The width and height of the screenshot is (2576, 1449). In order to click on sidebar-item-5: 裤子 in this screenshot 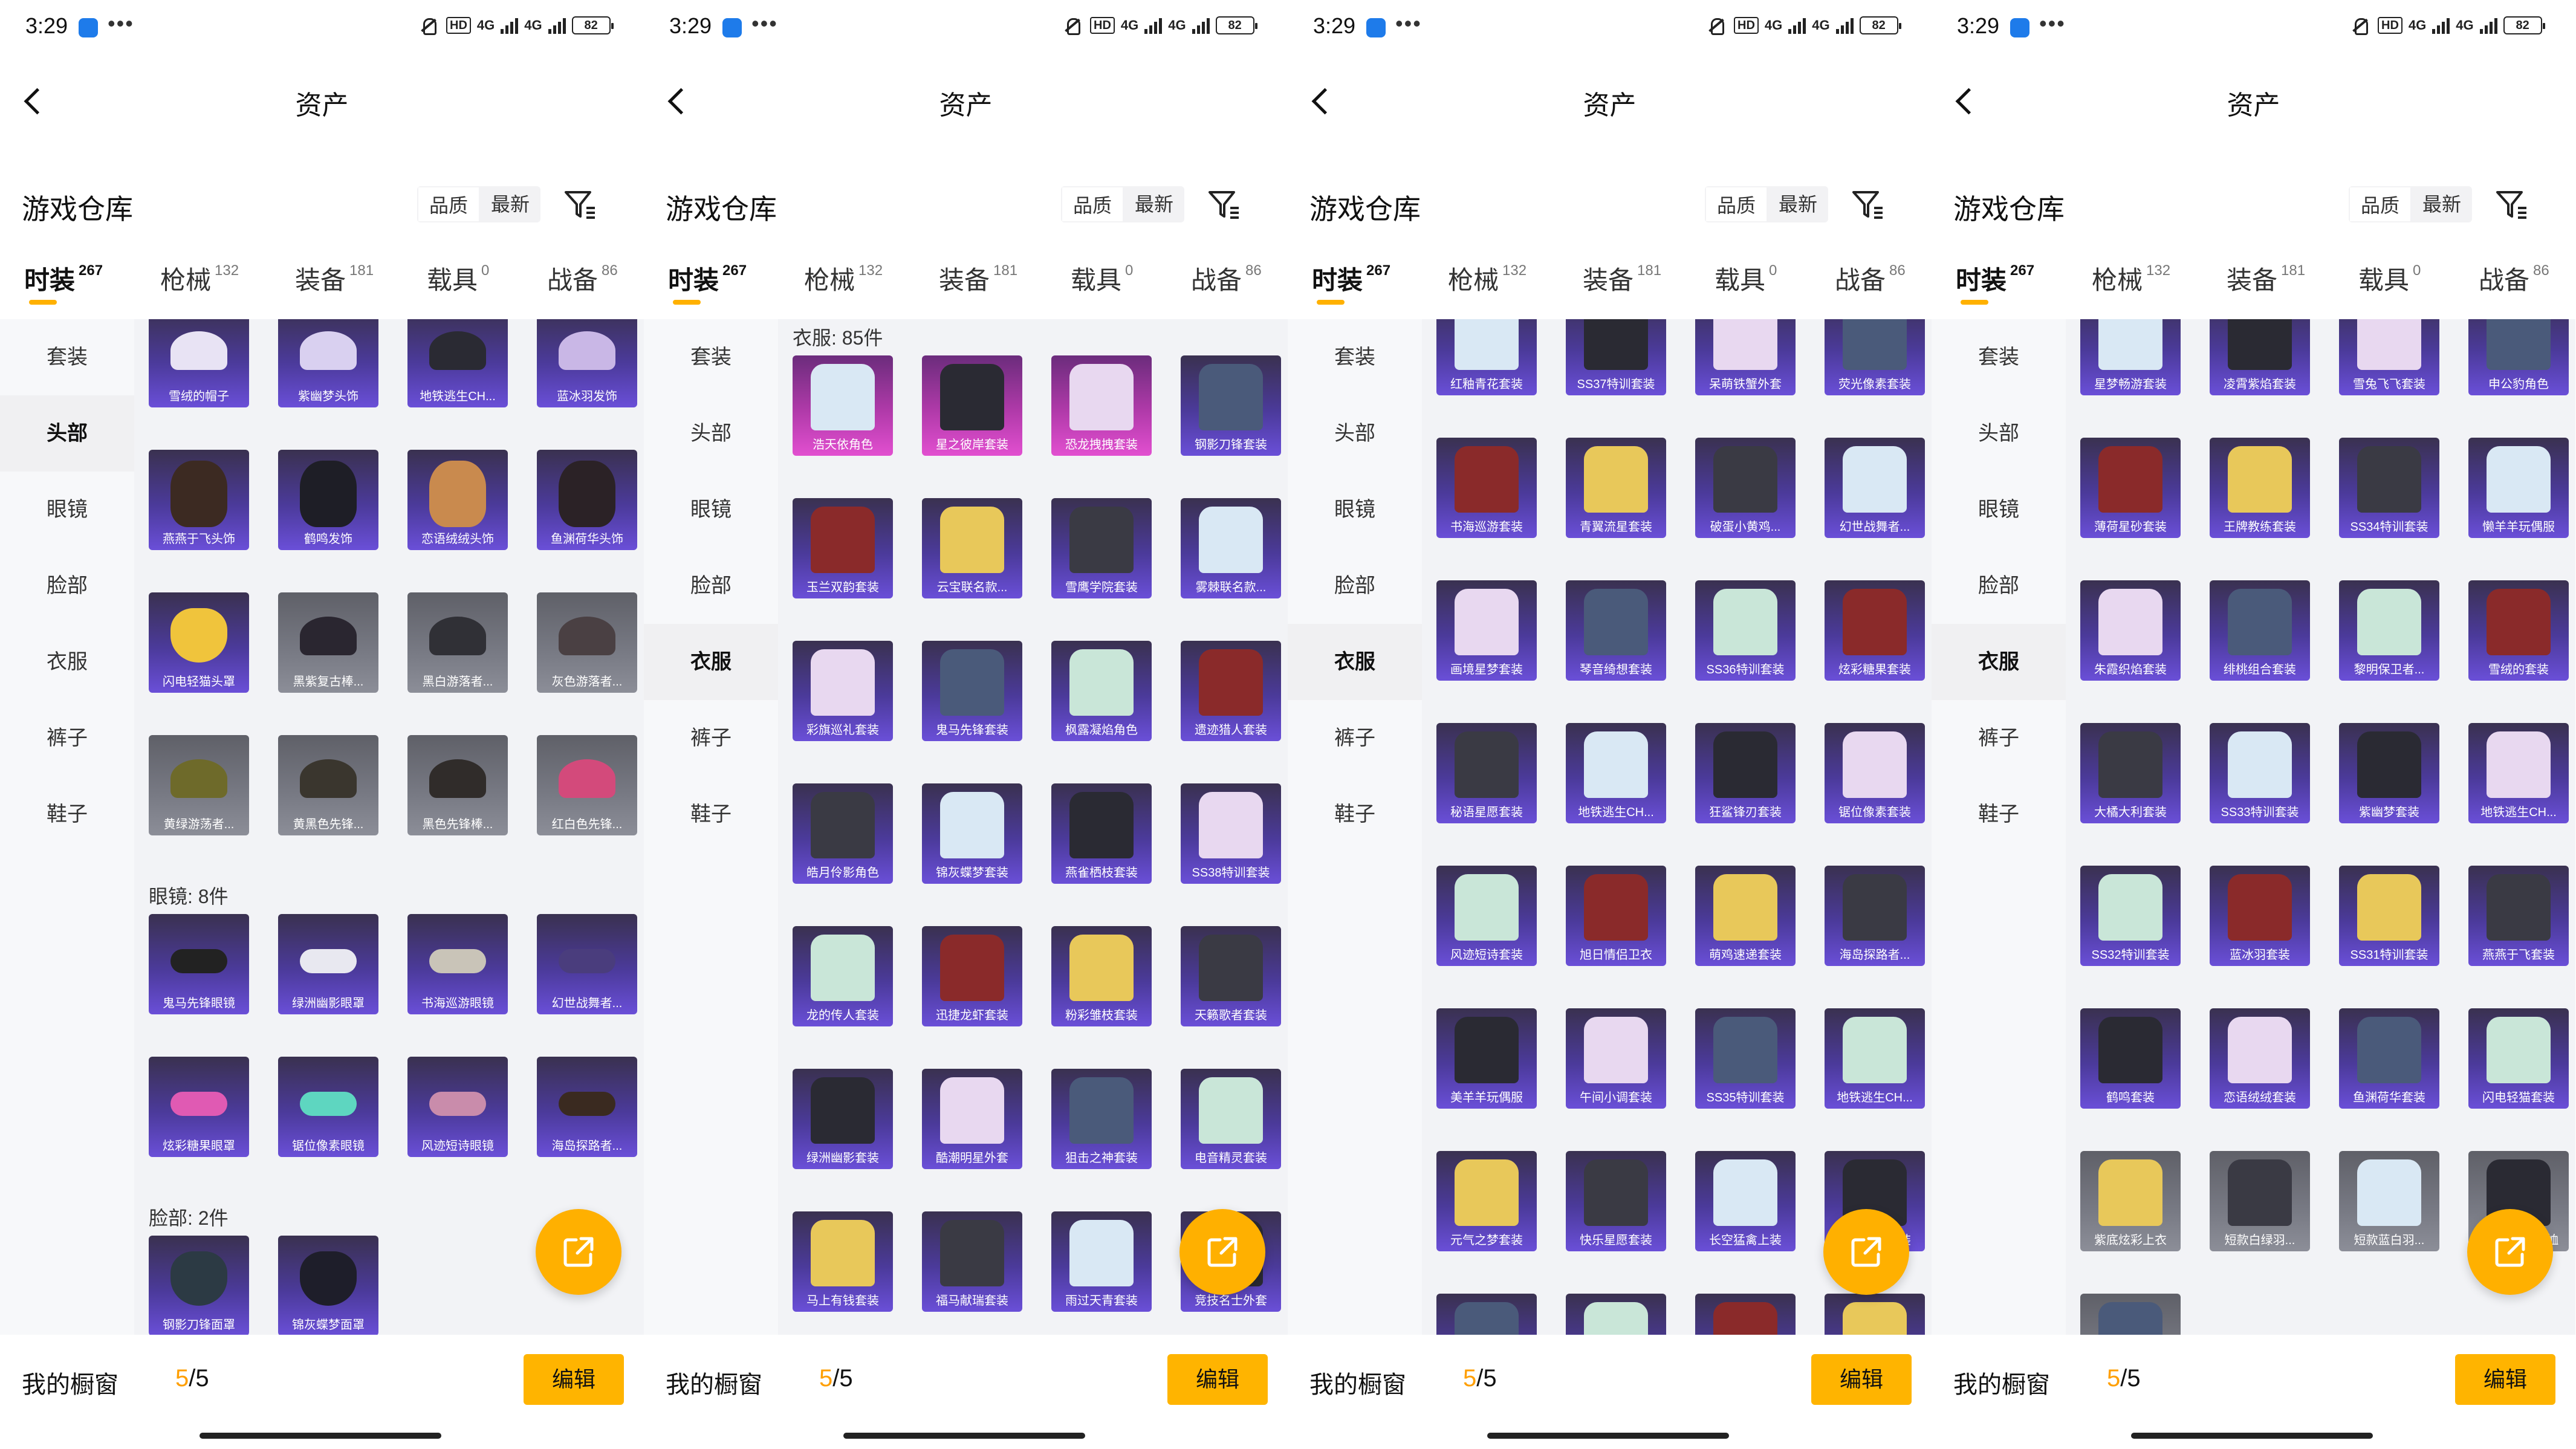, I will do `click(1355, 738)`.